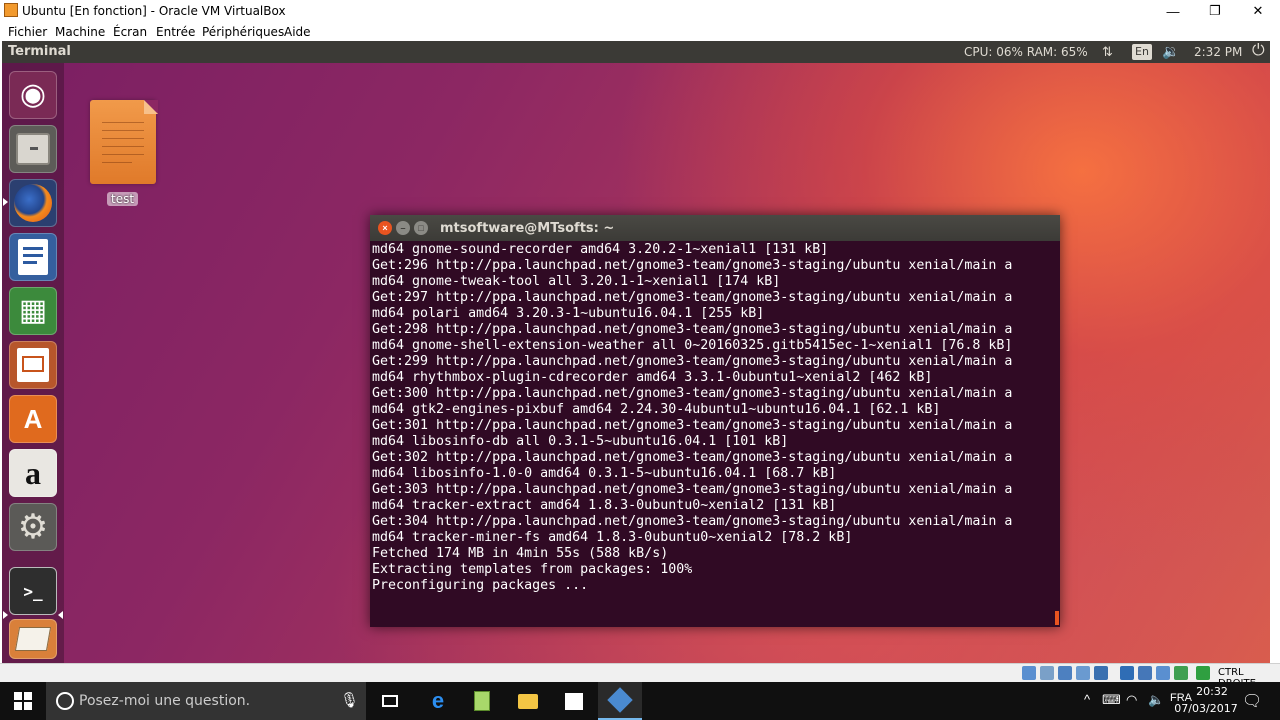  I want to click on hard-disk-icon, so click(1029, 673).